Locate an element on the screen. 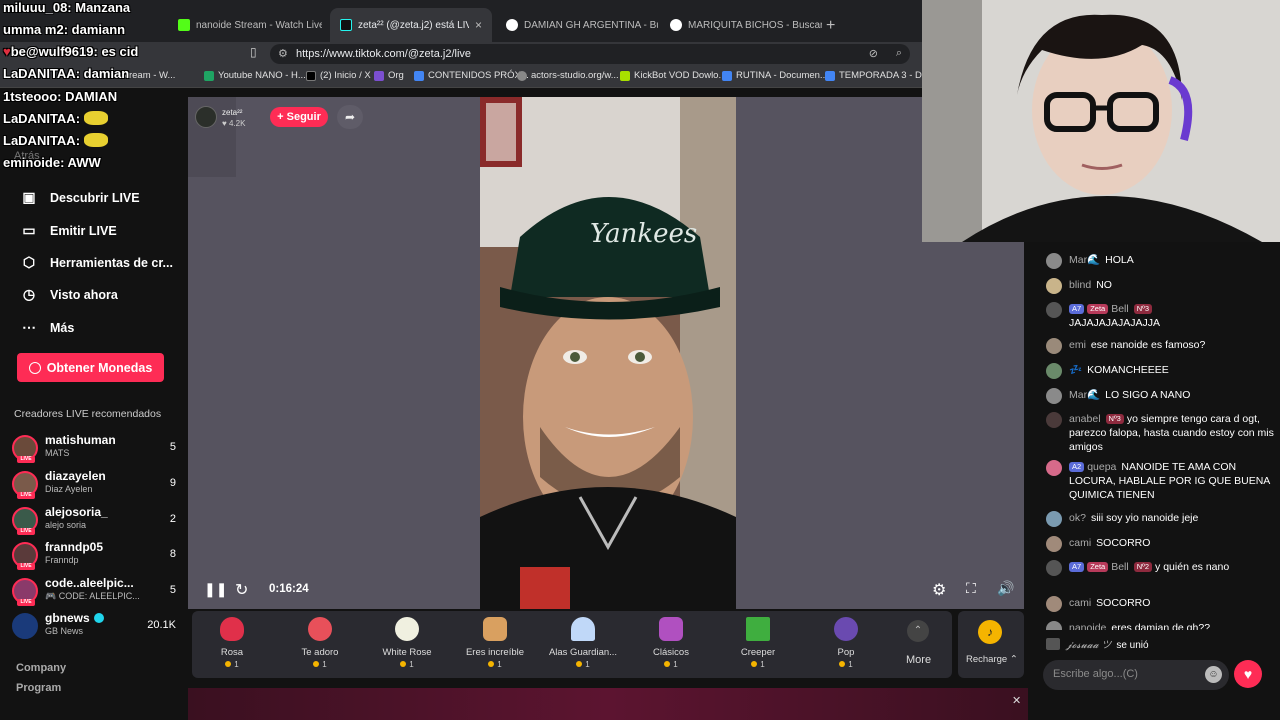 The height and width of the screenshot is (720, 1280). recharge-button: Recharge ⌃ is located at coordinates (992, 659).